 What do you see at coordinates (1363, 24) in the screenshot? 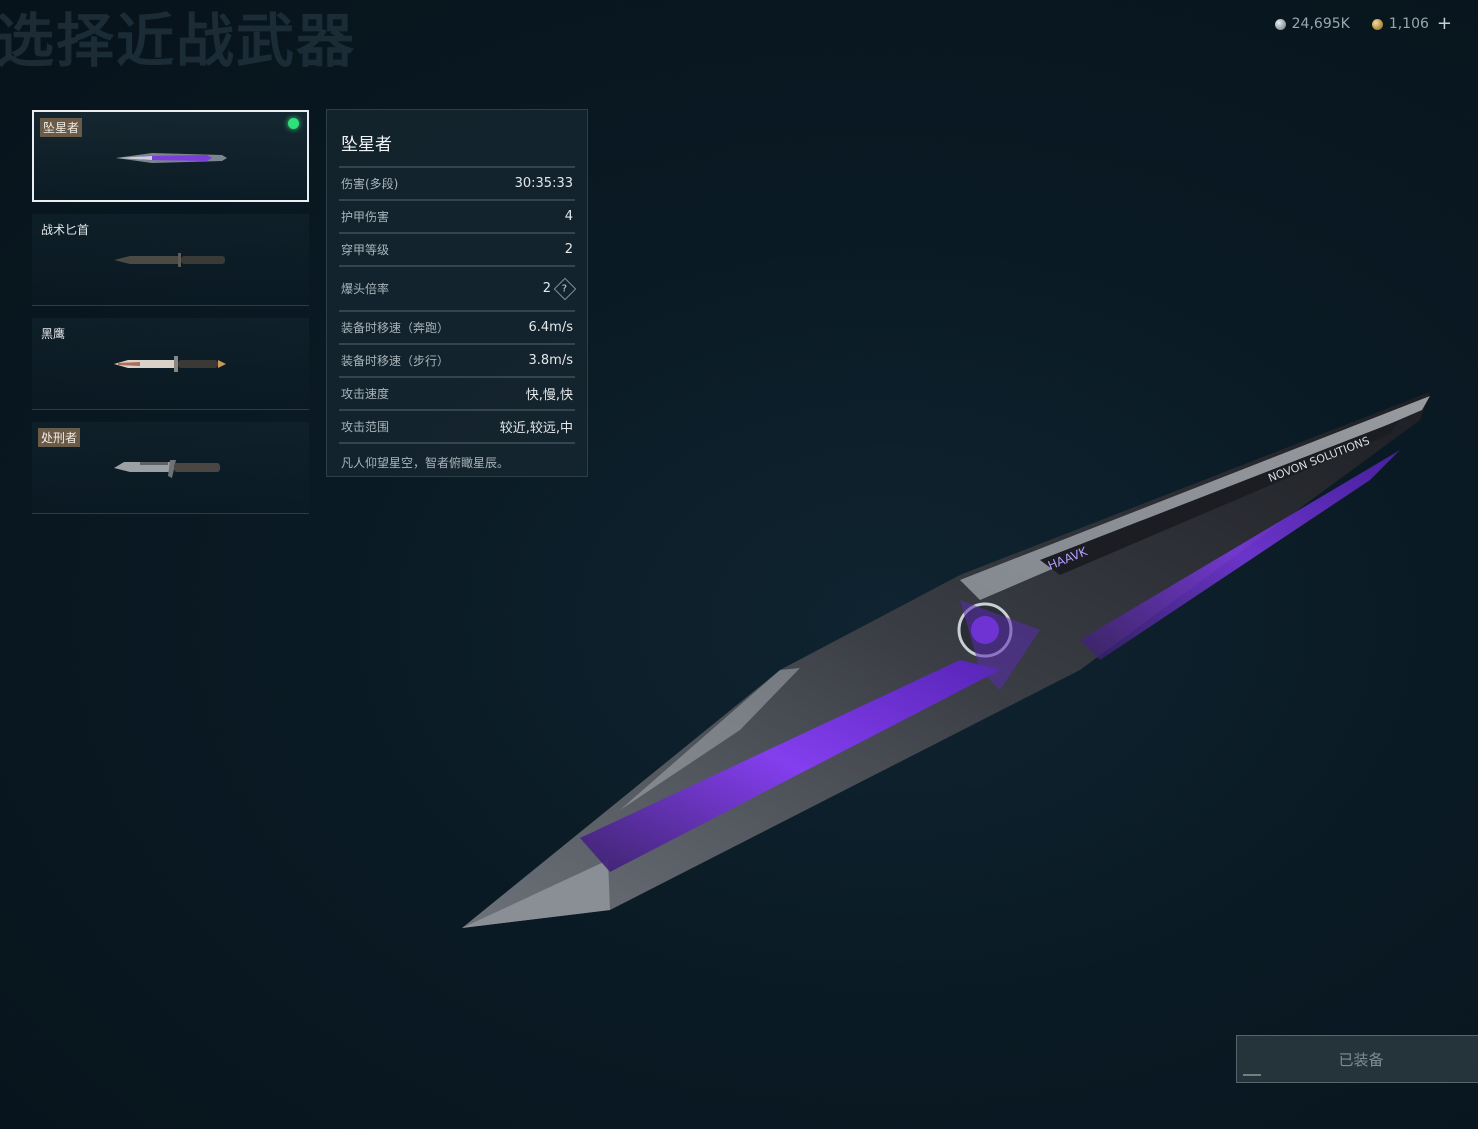
I see `currency-bar: 24,695K 1,106 +` at bounding box center [1363, 24].